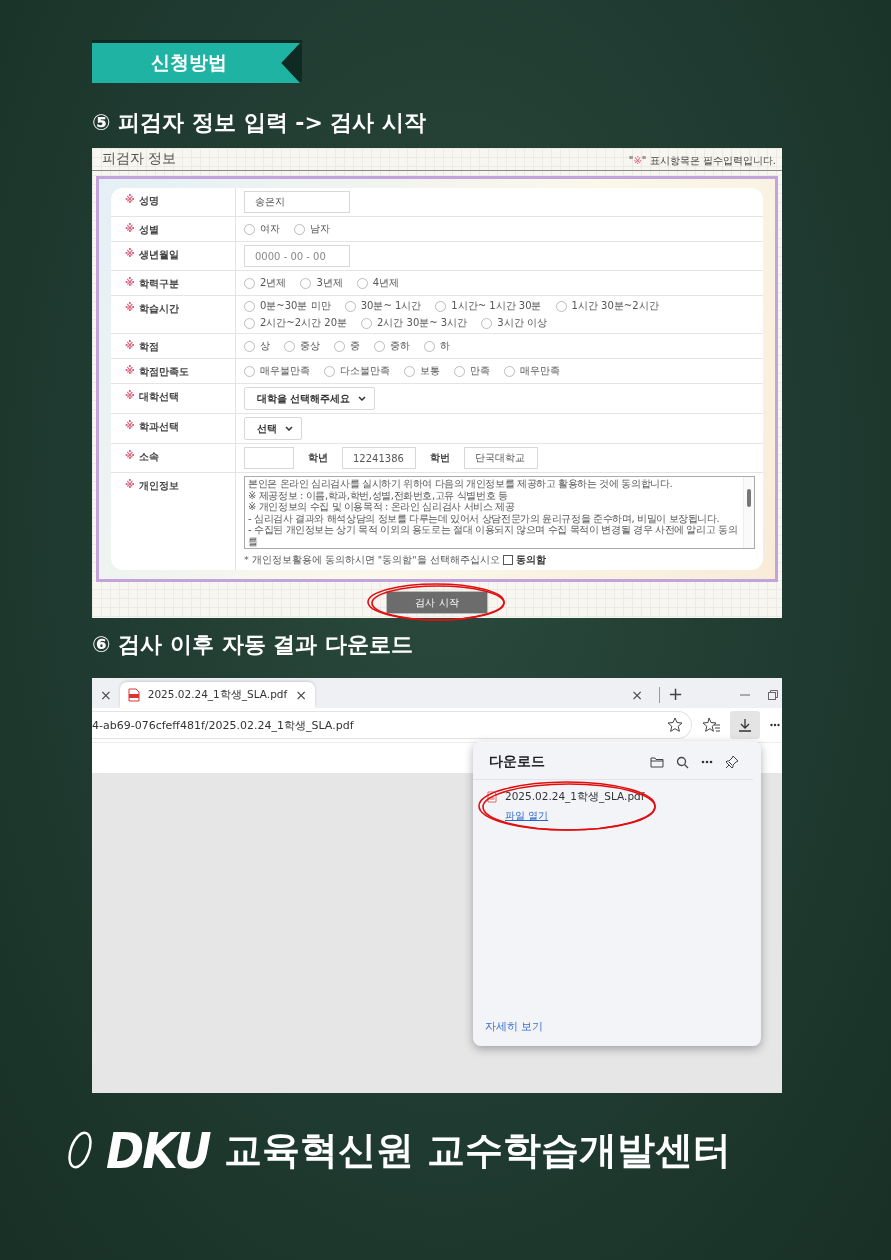 The width and height of the screenshot is (891, 1260). What do you see at coordinates (430, 371) in the screenshot?
I see `option-label: 보통` at bounding box center [430, 371].